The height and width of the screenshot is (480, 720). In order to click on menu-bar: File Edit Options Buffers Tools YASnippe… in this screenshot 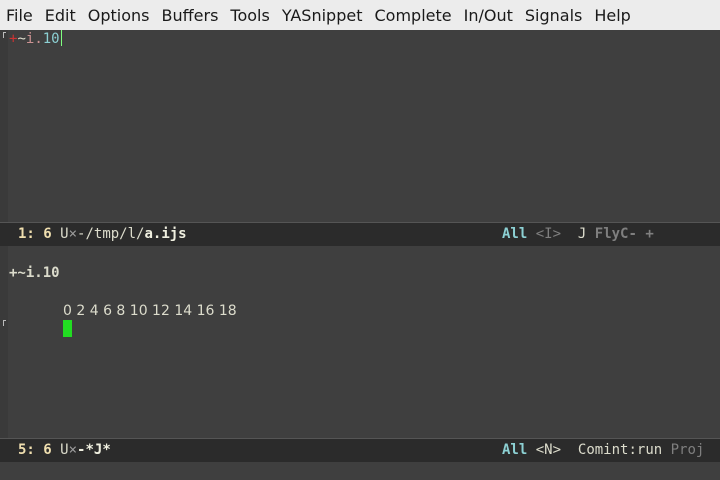, I will do `click(360, 15)`.